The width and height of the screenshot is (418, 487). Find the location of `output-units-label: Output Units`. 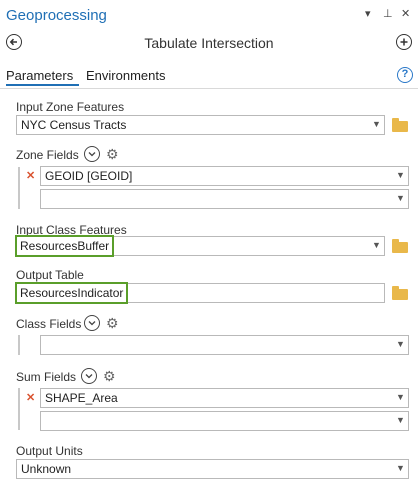

output-units-label: Output Units is located at coordinates (49, 451).